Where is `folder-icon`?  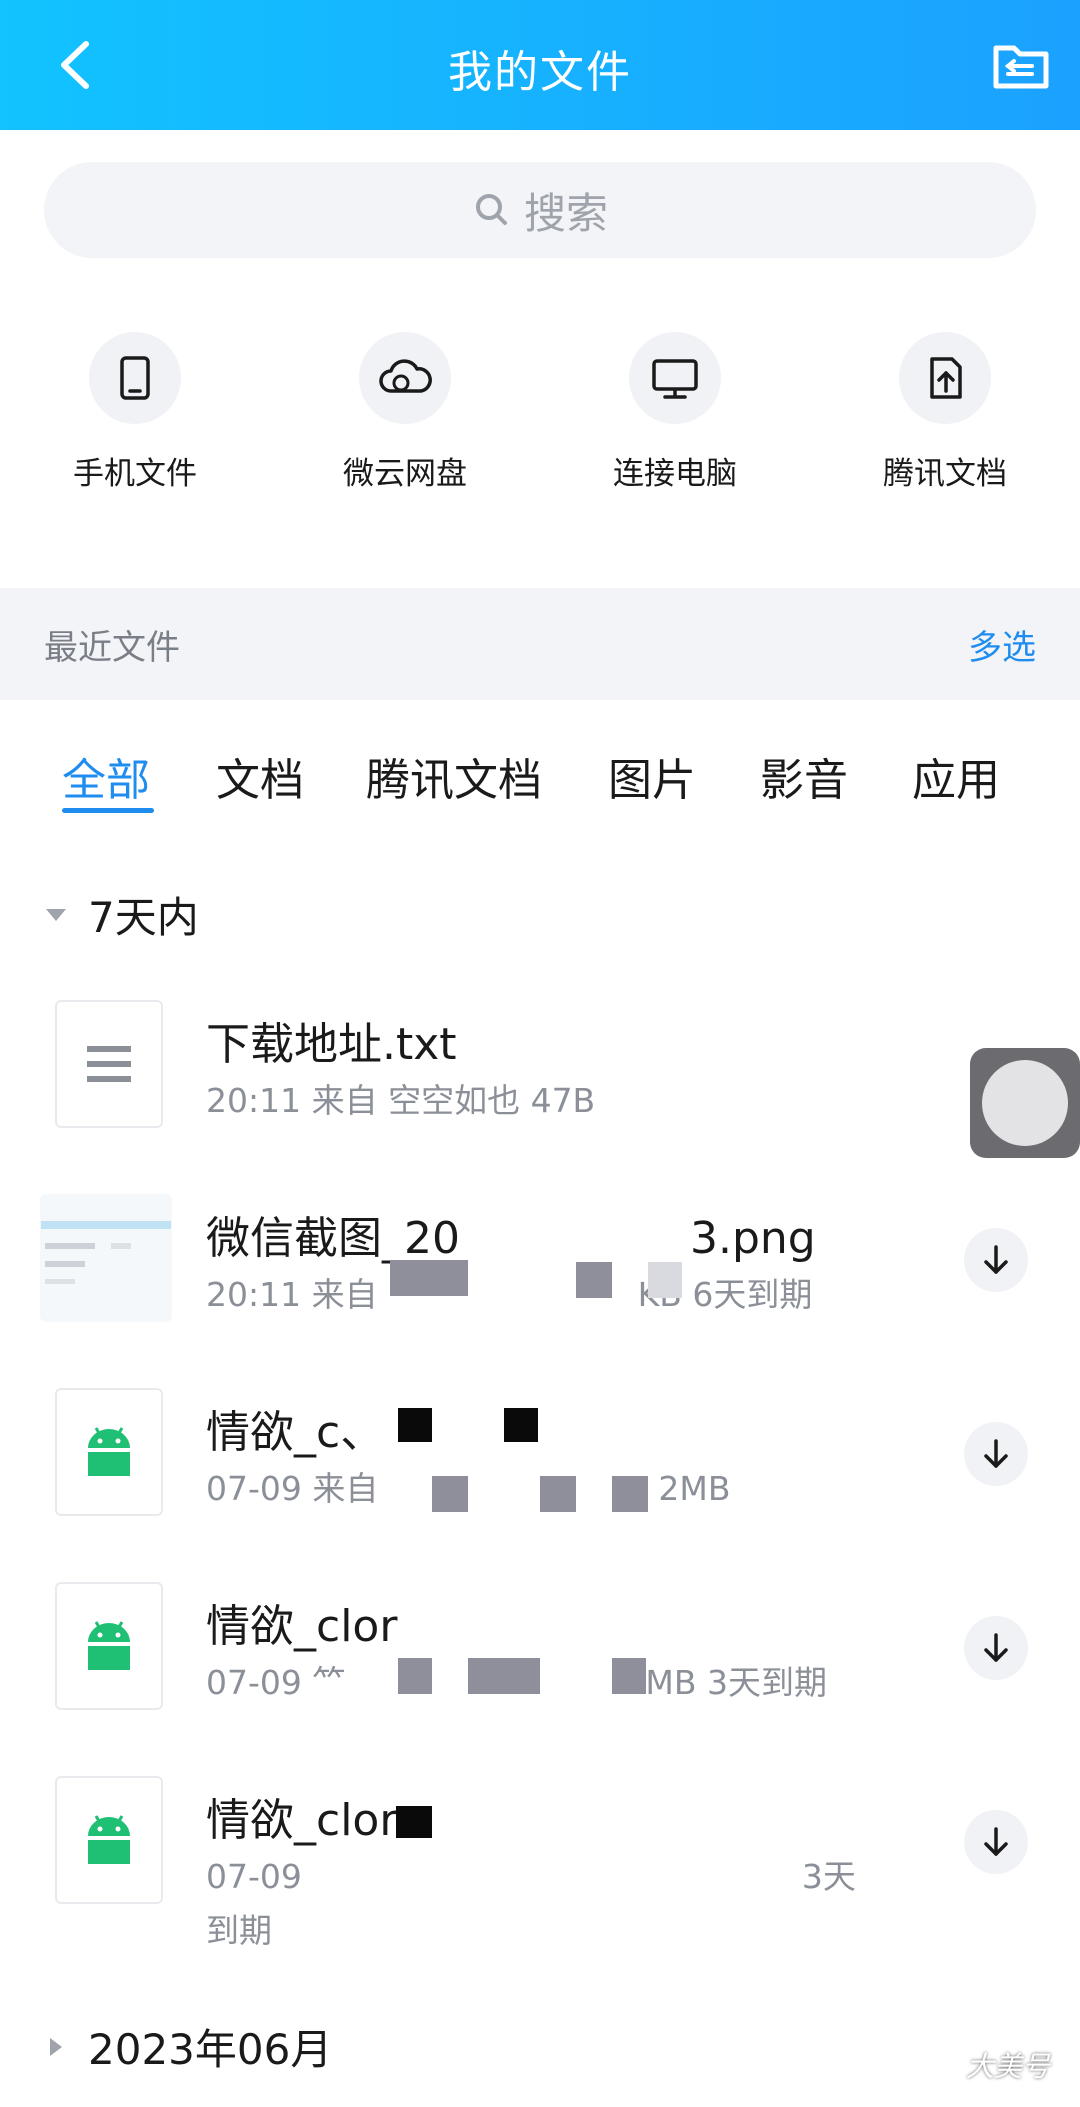
folder-icon is located at coordinates (1021, 67).